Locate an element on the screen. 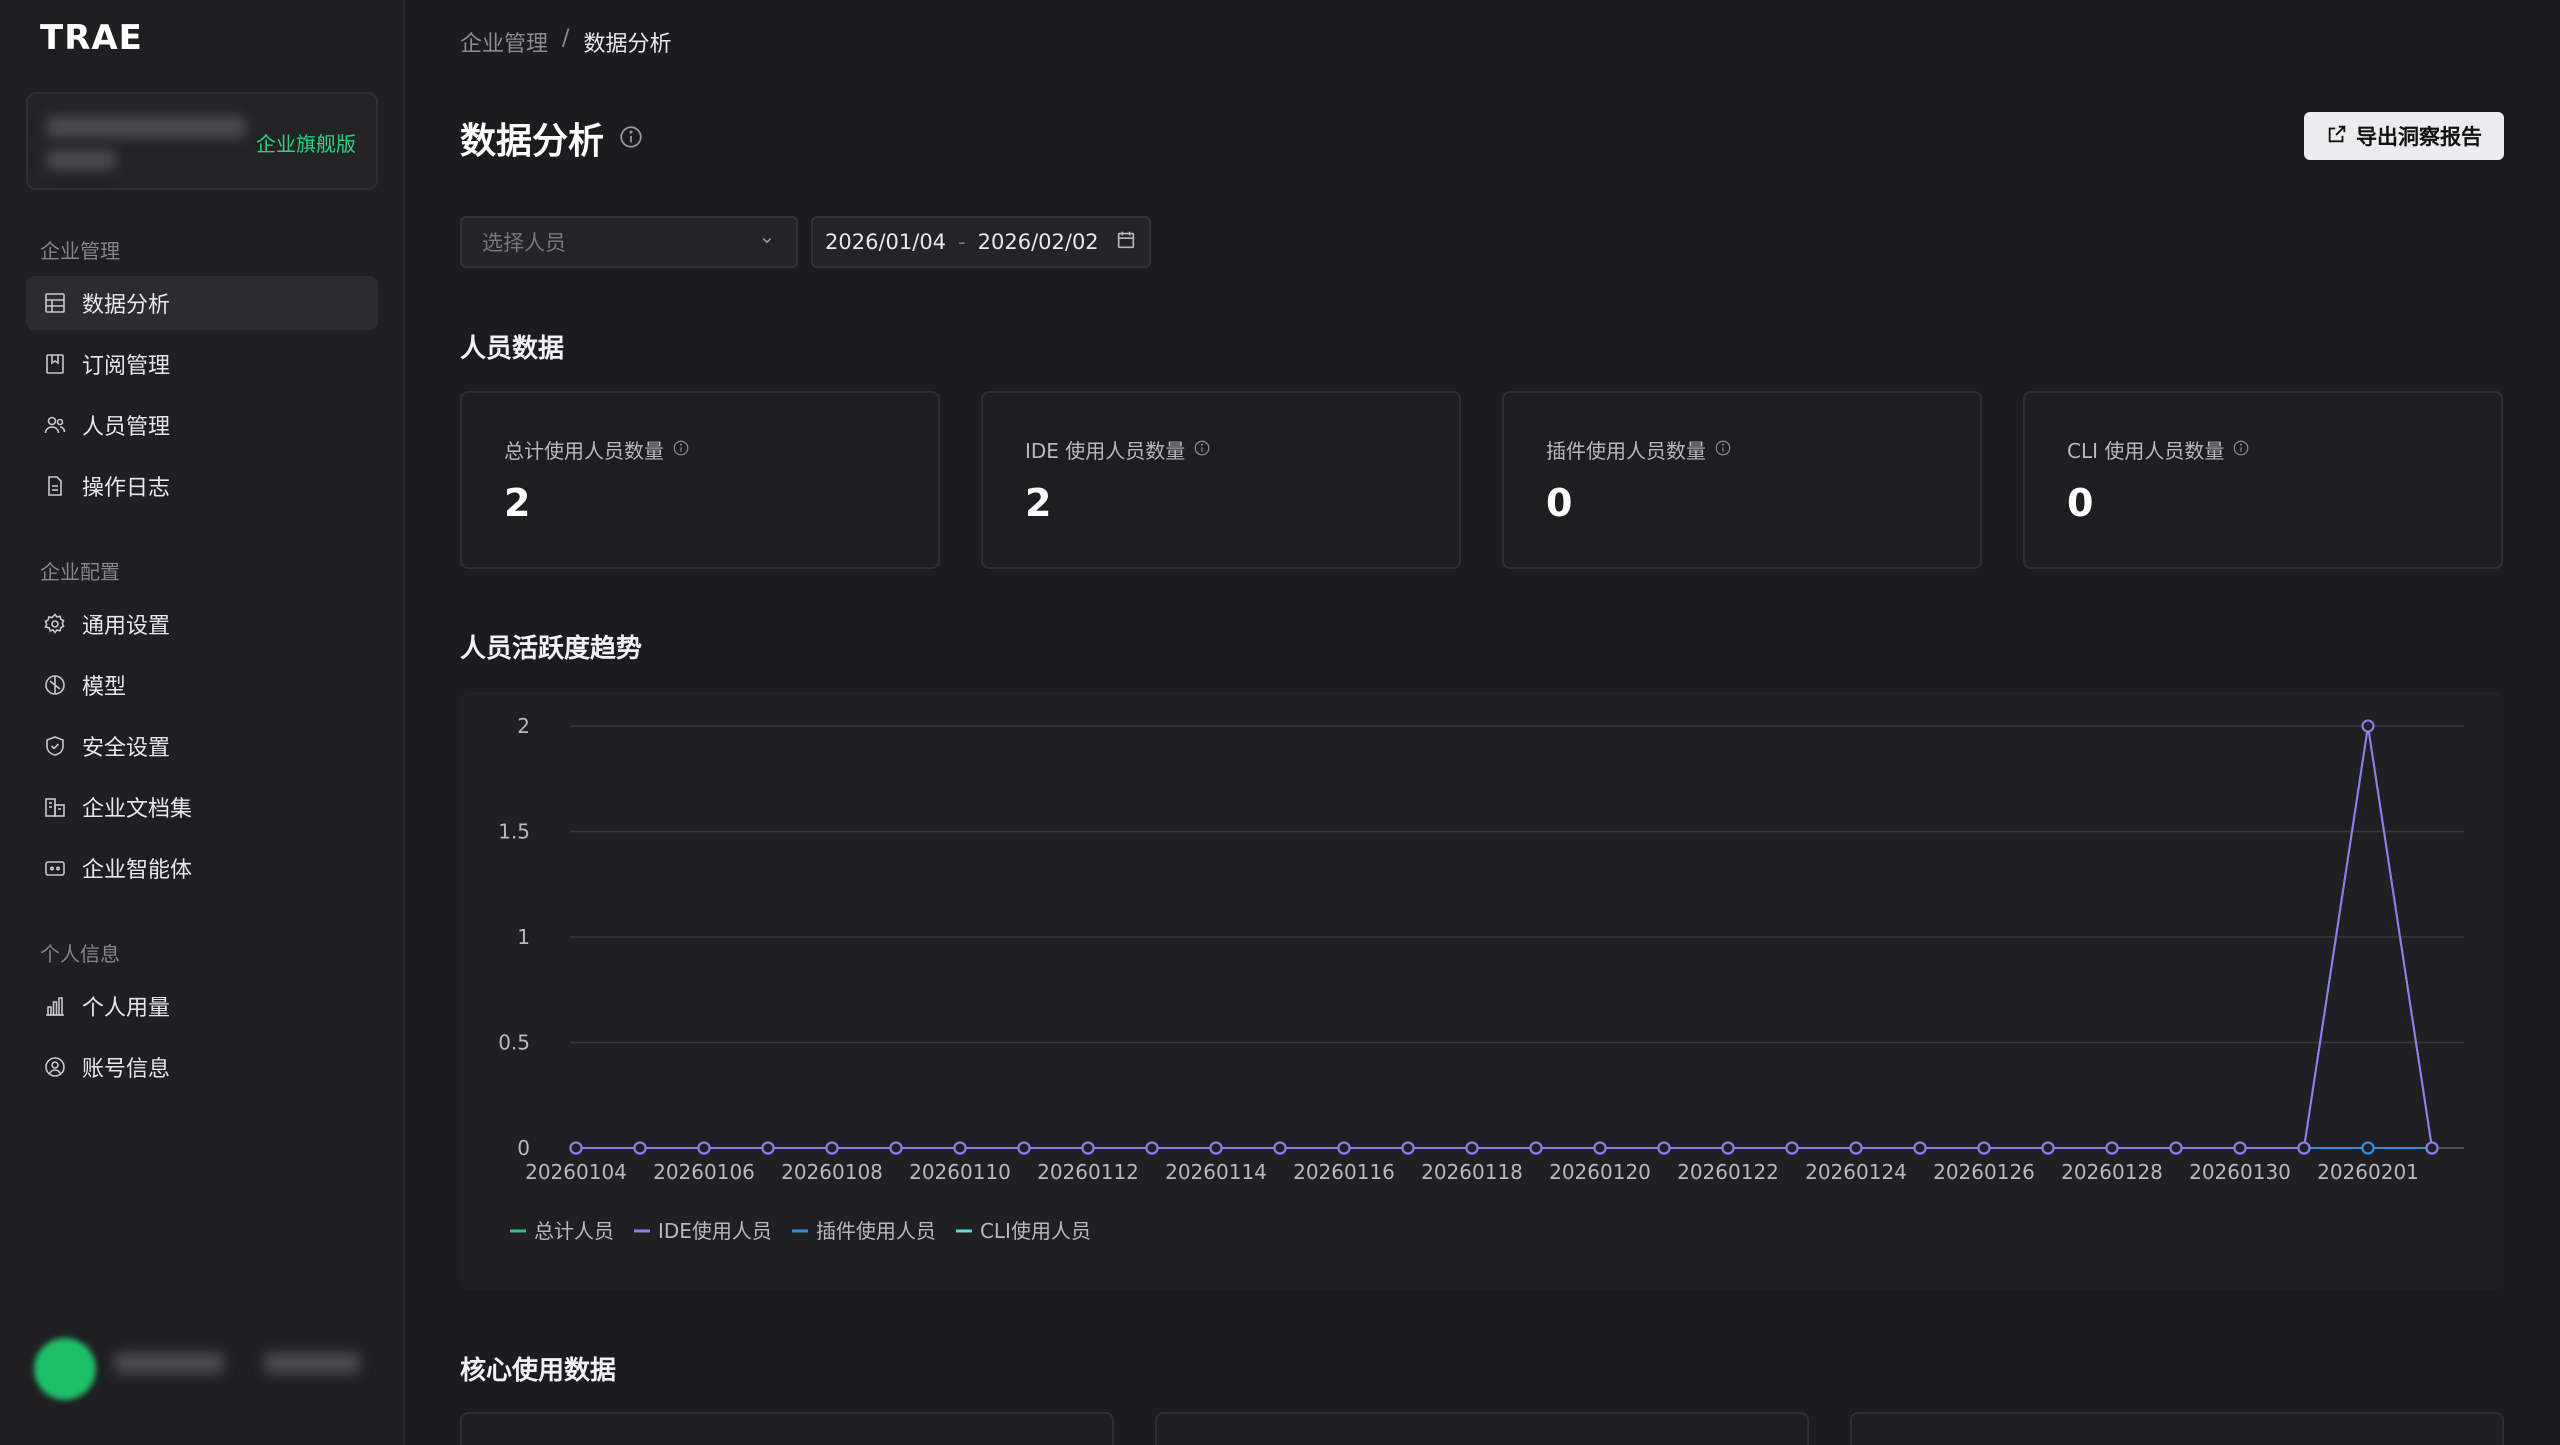 This screenshot has height=1445, width=2560. stat-label: CLI 使用人员数量 is located at coordinates (2158, 449).